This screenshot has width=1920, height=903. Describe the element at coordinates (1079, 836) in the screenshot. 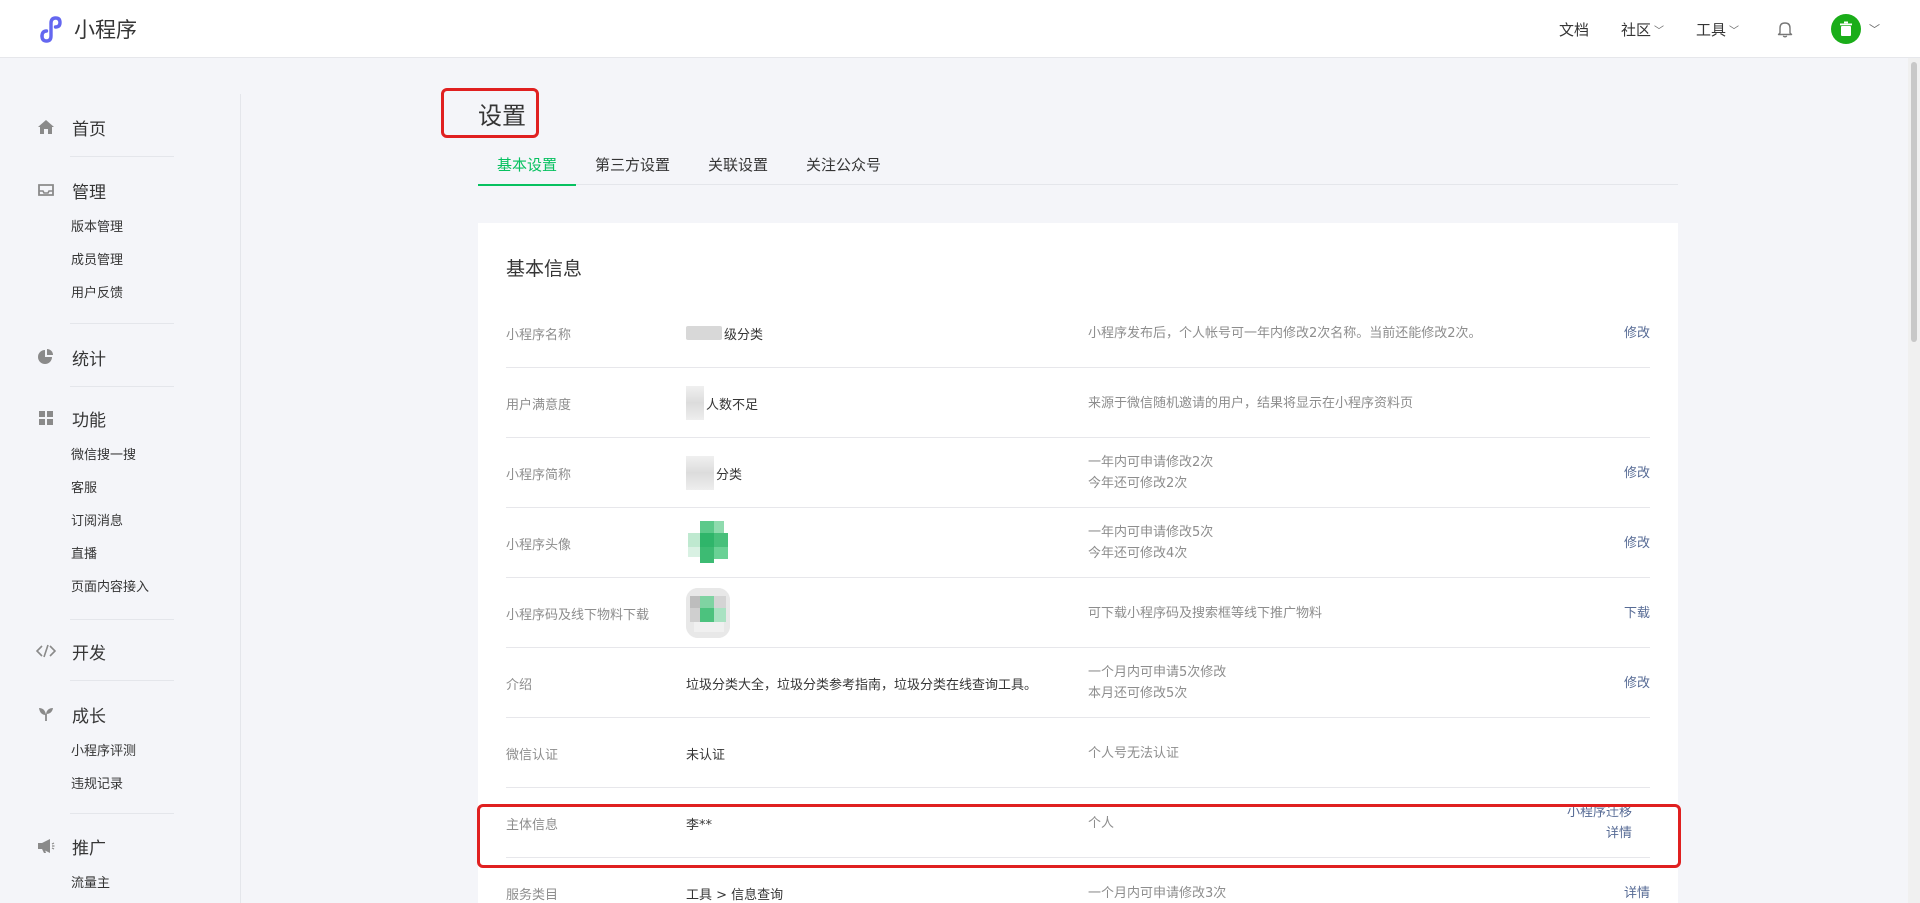

I see `highlight-box-entity` at that location.